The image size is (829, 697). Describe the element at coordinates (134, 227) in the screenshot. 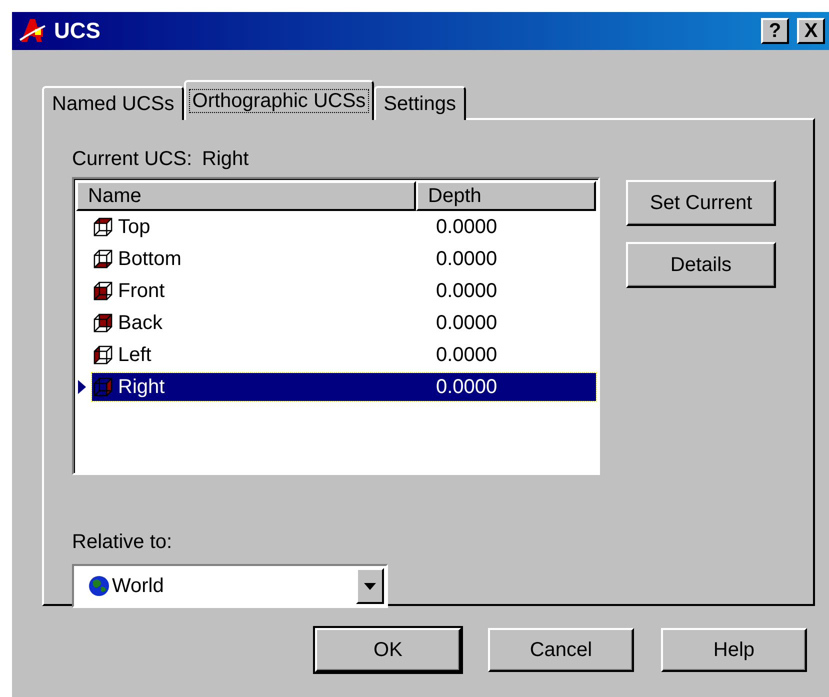

I see `ucs-name: Top` at that location.